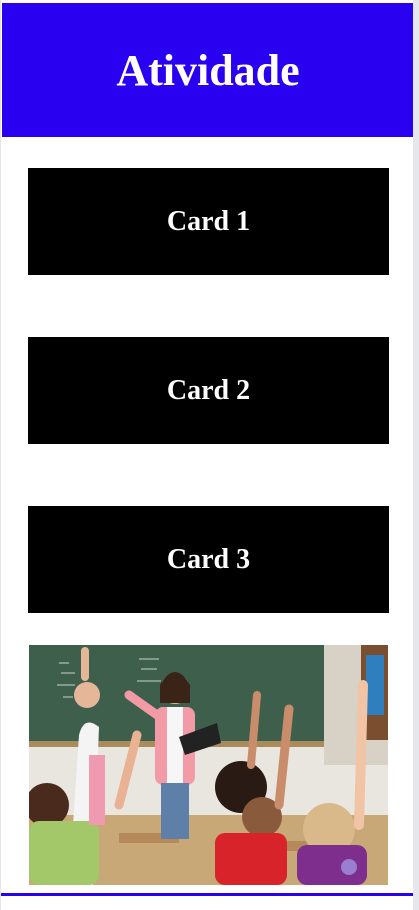 This screenshot has width=419, height=910. I want to click on card-1: Card 1, so click(208, 221).